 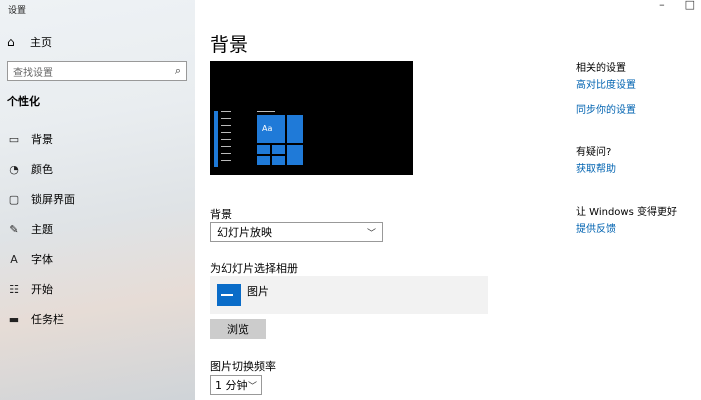 I want to click on search-placeholder: 查找设置, so click(x=33, y=73).